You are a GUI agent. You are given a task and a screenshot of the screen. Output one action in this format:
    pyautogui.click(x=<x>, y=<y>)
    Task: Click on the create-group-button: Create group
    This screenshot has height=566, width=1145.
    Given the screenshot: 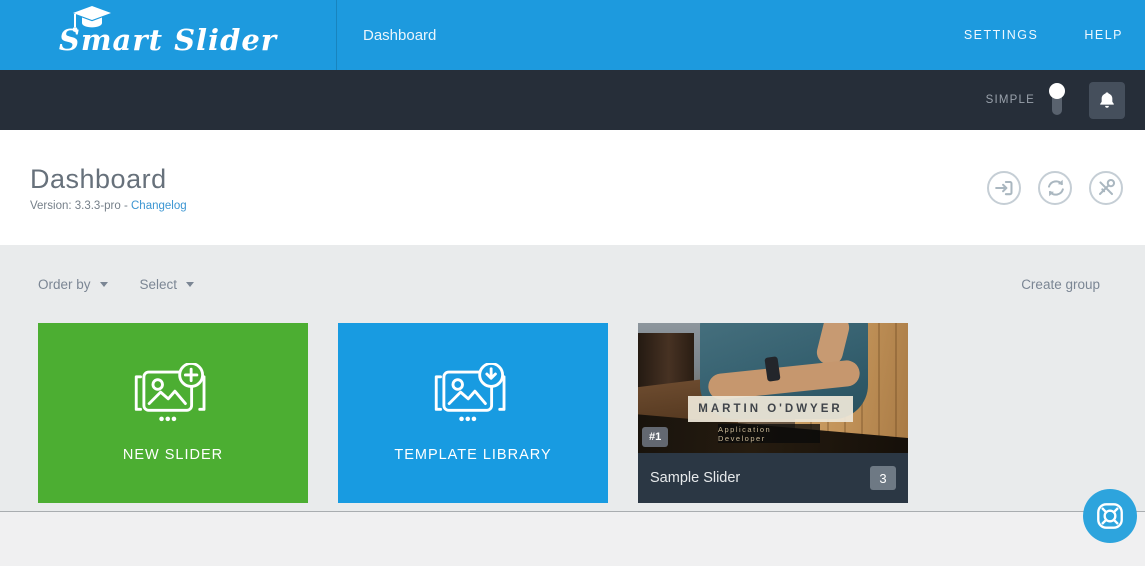 What is the action you would take?
    pyautogui.click(x=1060, y=284)
    